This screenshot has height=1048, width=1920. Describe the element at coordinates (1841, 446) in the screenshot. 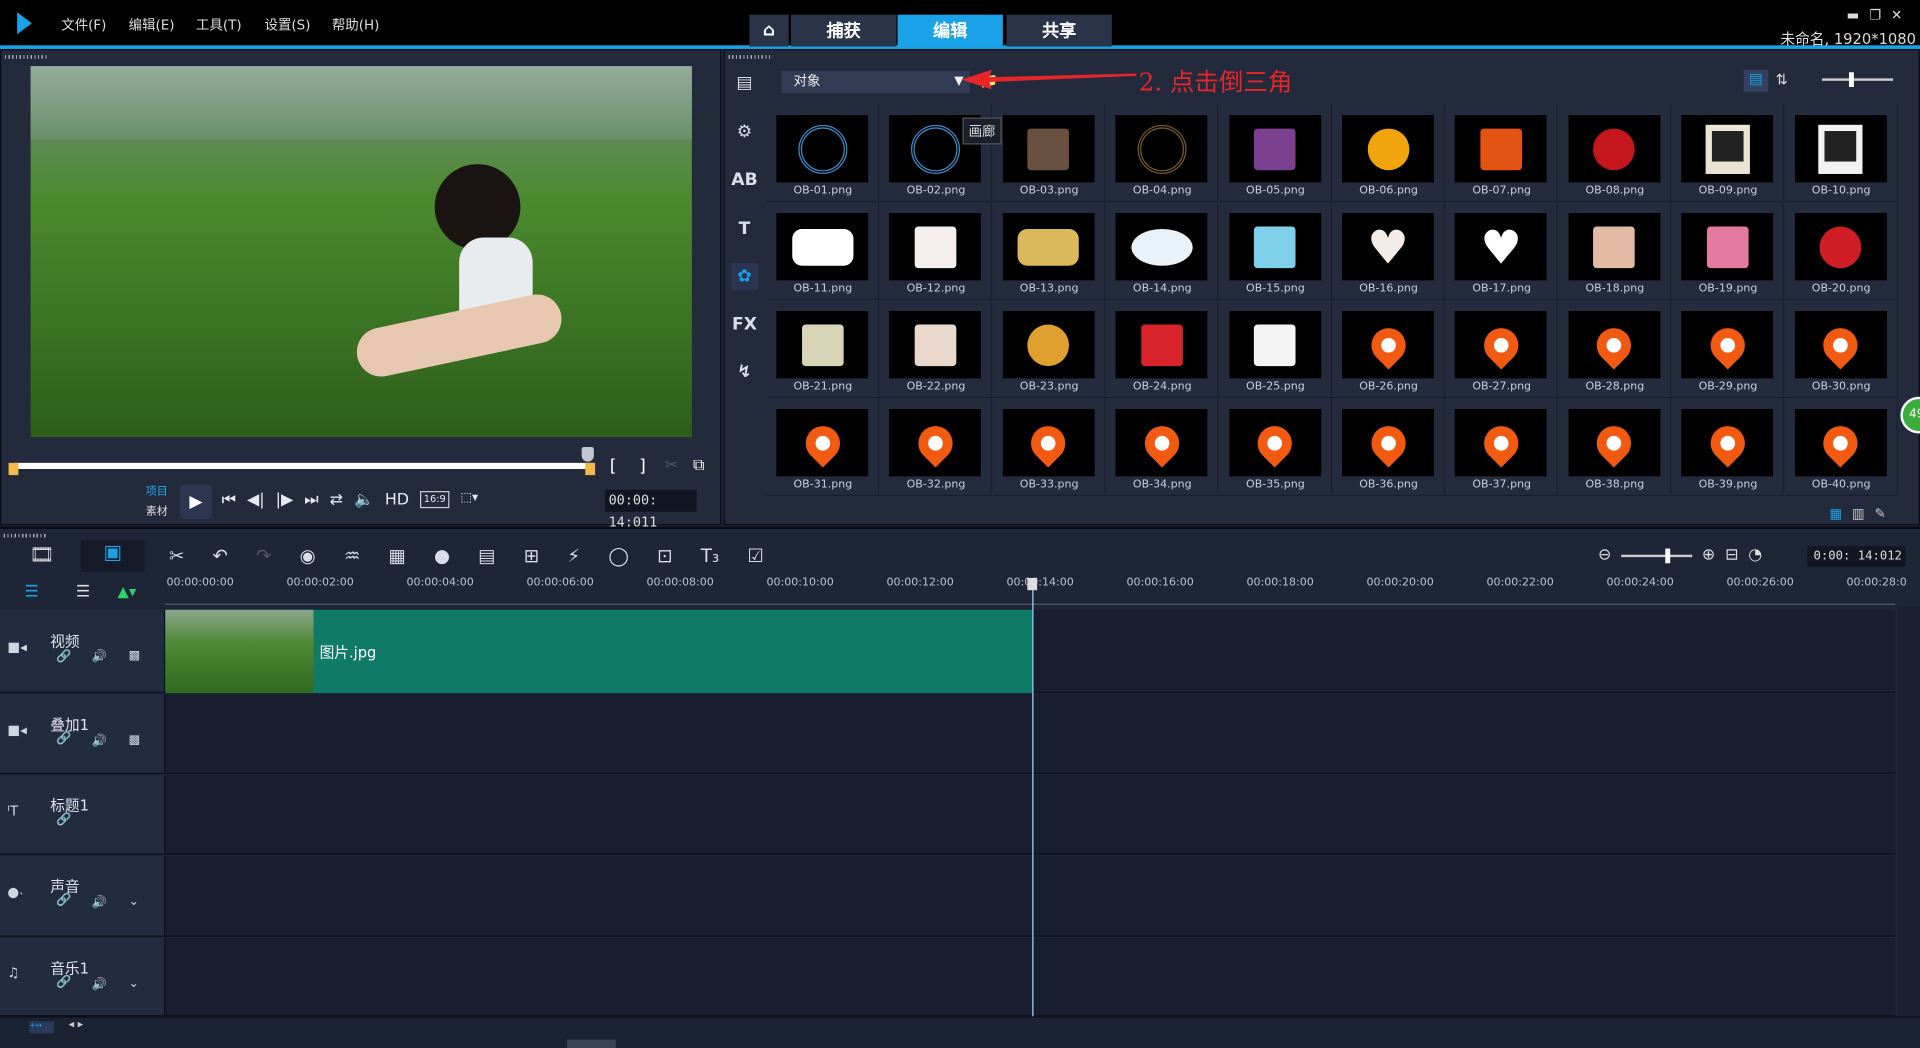

I see `library-item: OB-40.png` at that location.